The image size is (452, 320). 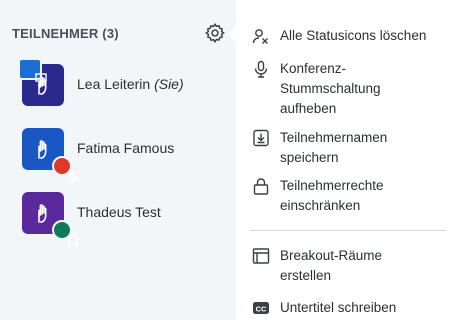 I want to click on self-suffix: (Sie), so click(x=169, y=84).